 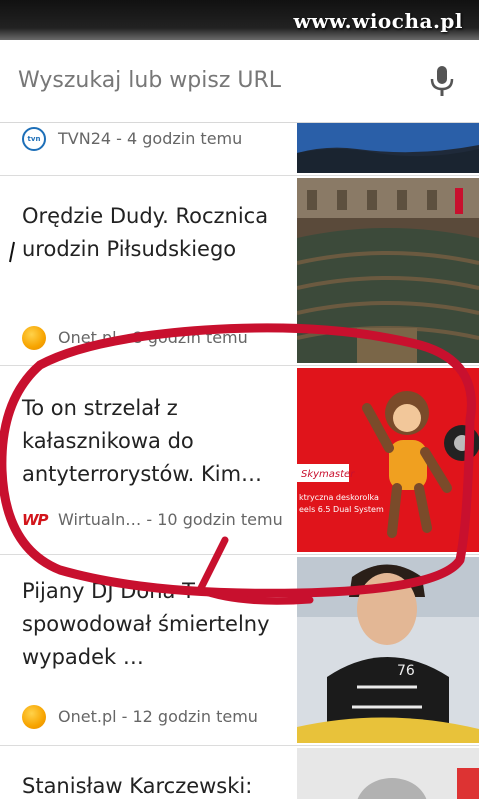 What do you see at coordinates (239, 20) in the screenshot?
I see `status-bar: www.wiocha.pl` at bounding box center [239, 20].